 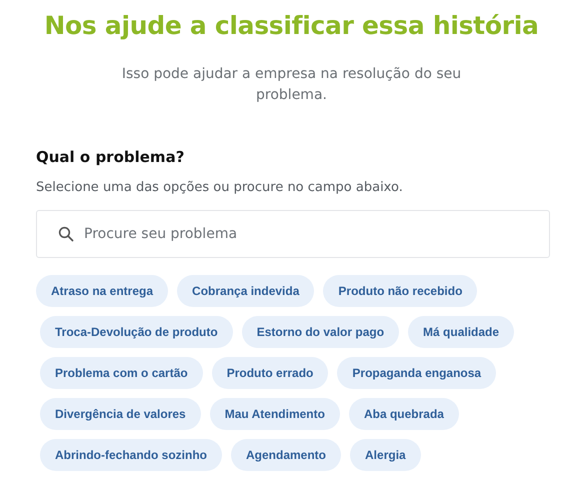 What do you see at coordinates (120, 414) in the screenshot?
I see `problem-chip: Divergência de valores` at bounding box center [120, 414].